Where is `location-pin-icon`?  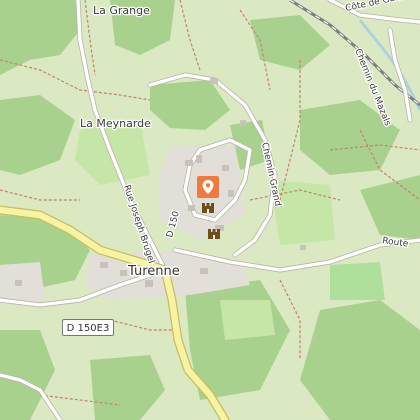
location-pin-icon is located at coordinates (208, 187).